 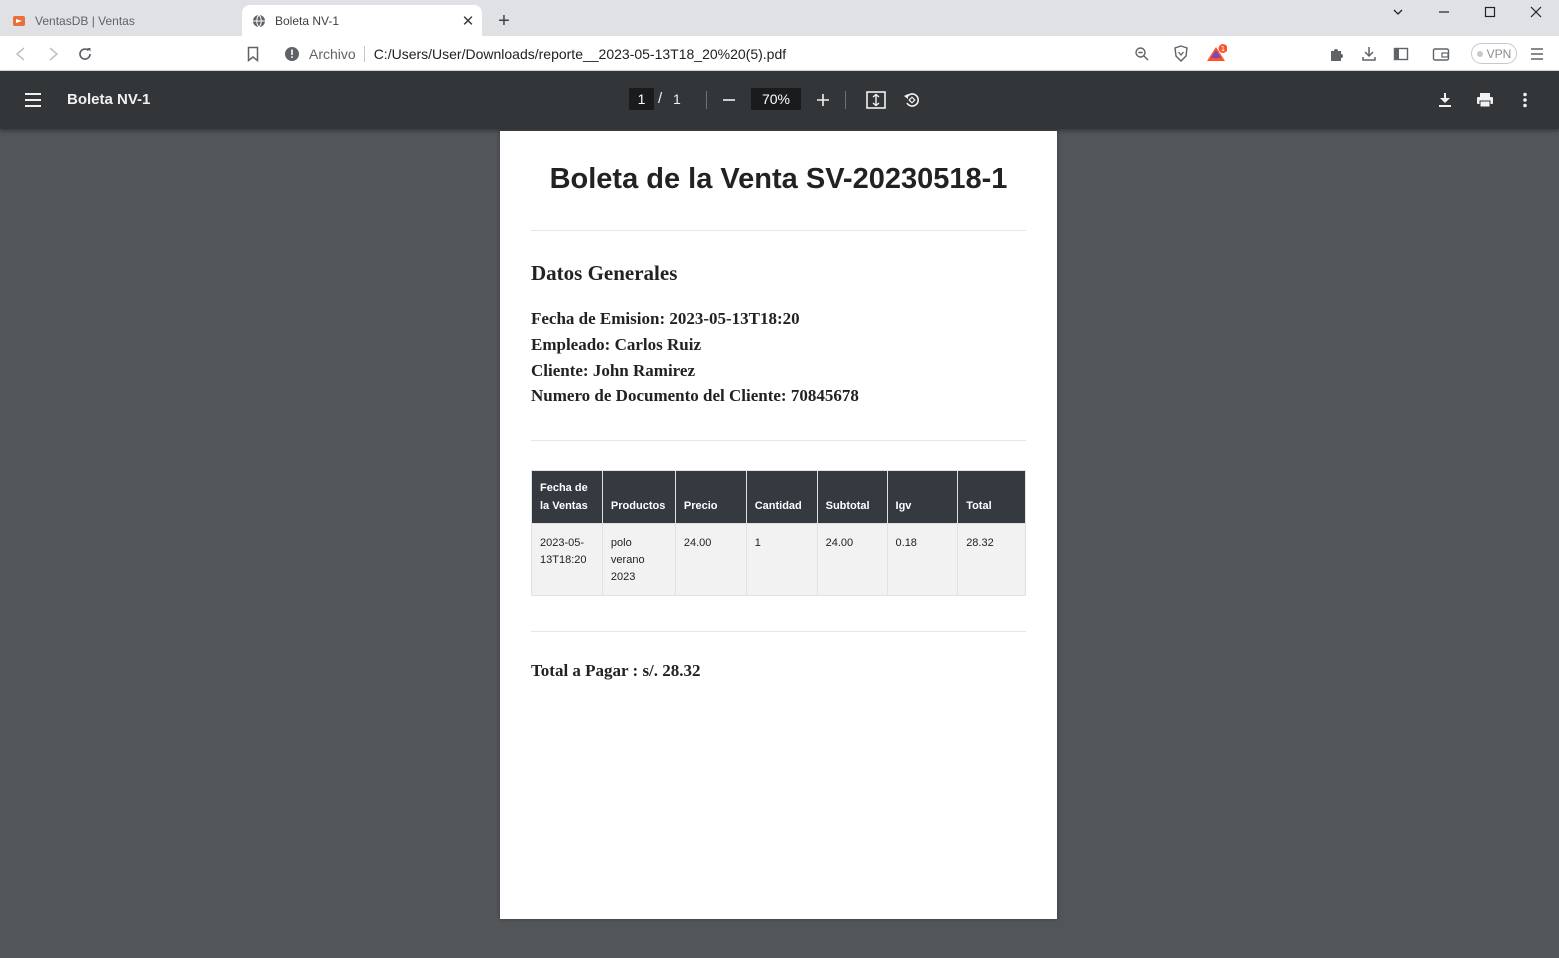 What do you see at coordinates (922, 559) in the screenshot?
I see `cell-igv: 0.18` at bounding box center [922, 559].